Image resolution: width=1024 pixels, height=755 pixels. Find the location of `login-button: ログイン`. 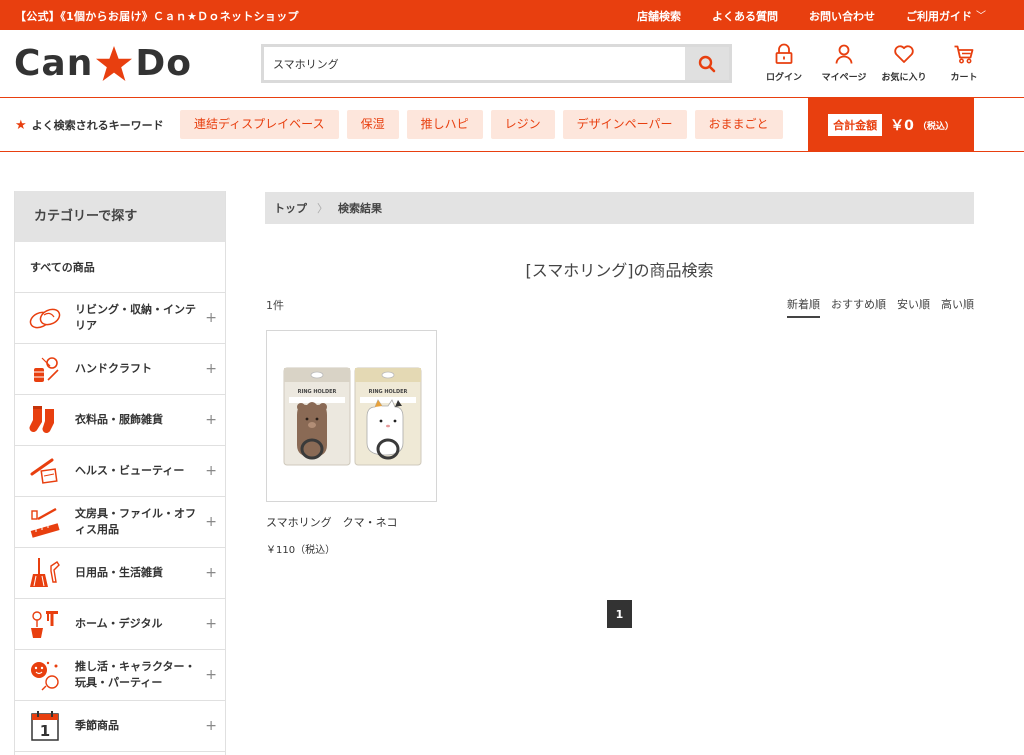

login-button: ログイン is located at coordinates (784, 63).